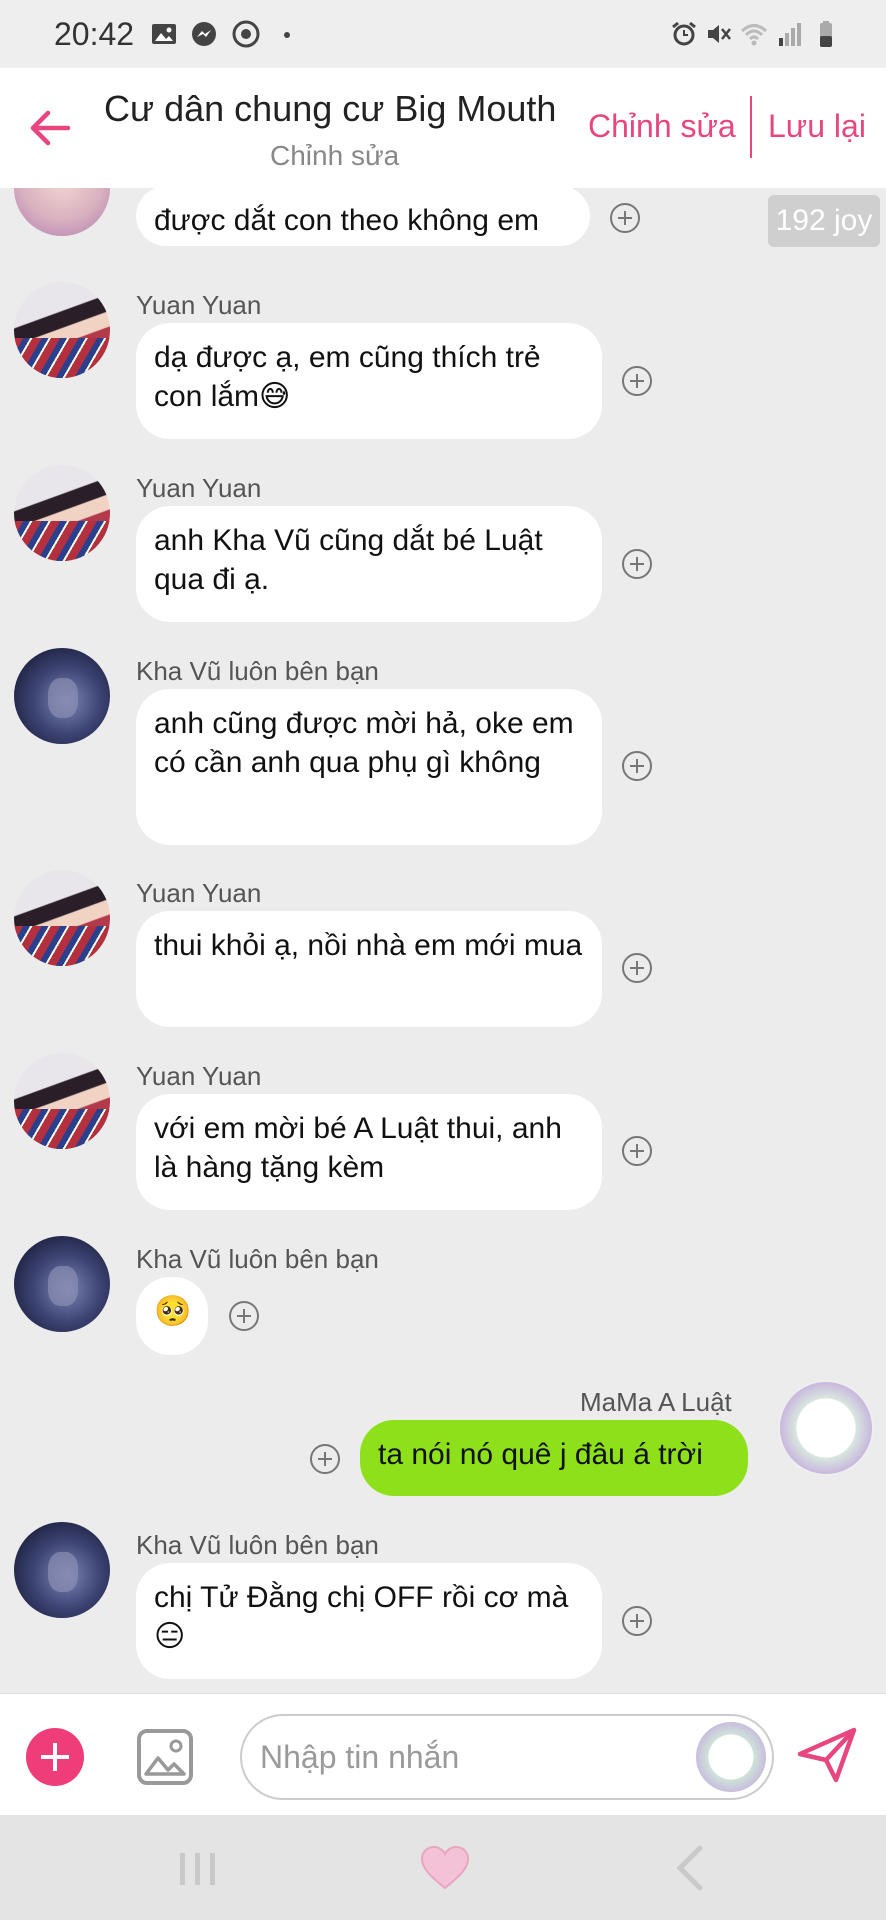 The height and width of the screenshot is (1920, 886). Describe the element at coordinates (817, 126) in the screenshot. I see `save-button: Lưu lại` at that location.